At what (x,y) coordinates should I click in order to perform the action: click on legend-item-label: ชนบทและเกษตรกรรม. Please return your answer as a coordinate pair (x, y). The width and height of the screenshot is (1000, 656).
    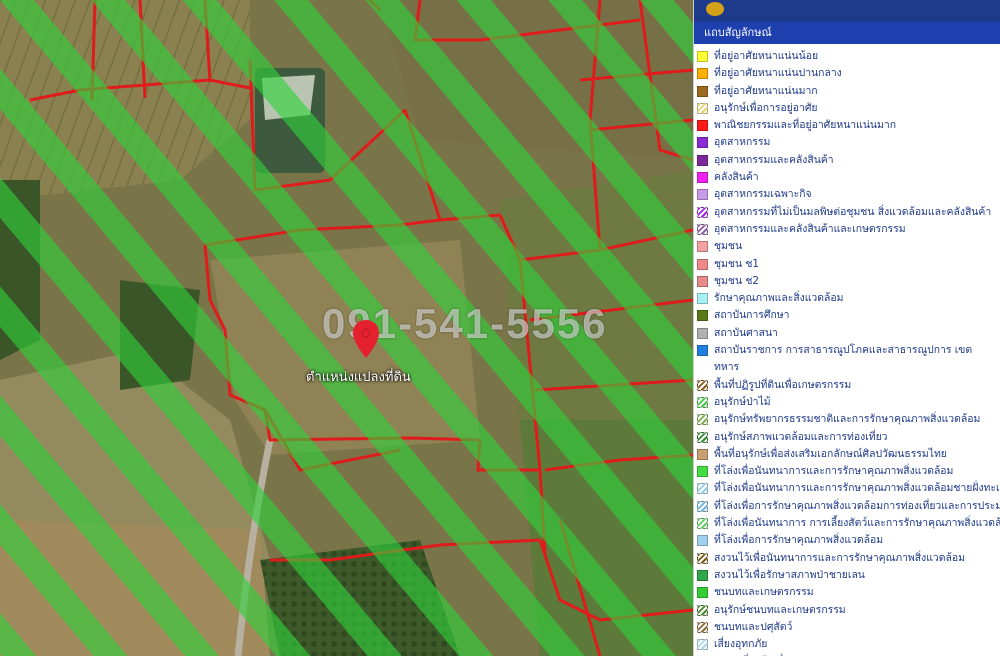
    Looking at the image, I should click on (764, 592).